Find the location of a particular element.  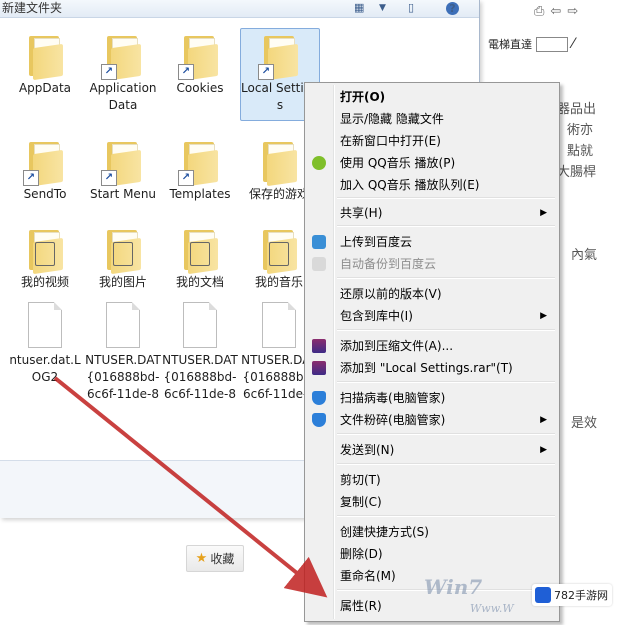

go-icon: ⁄ is located at coordinates (573, 44).